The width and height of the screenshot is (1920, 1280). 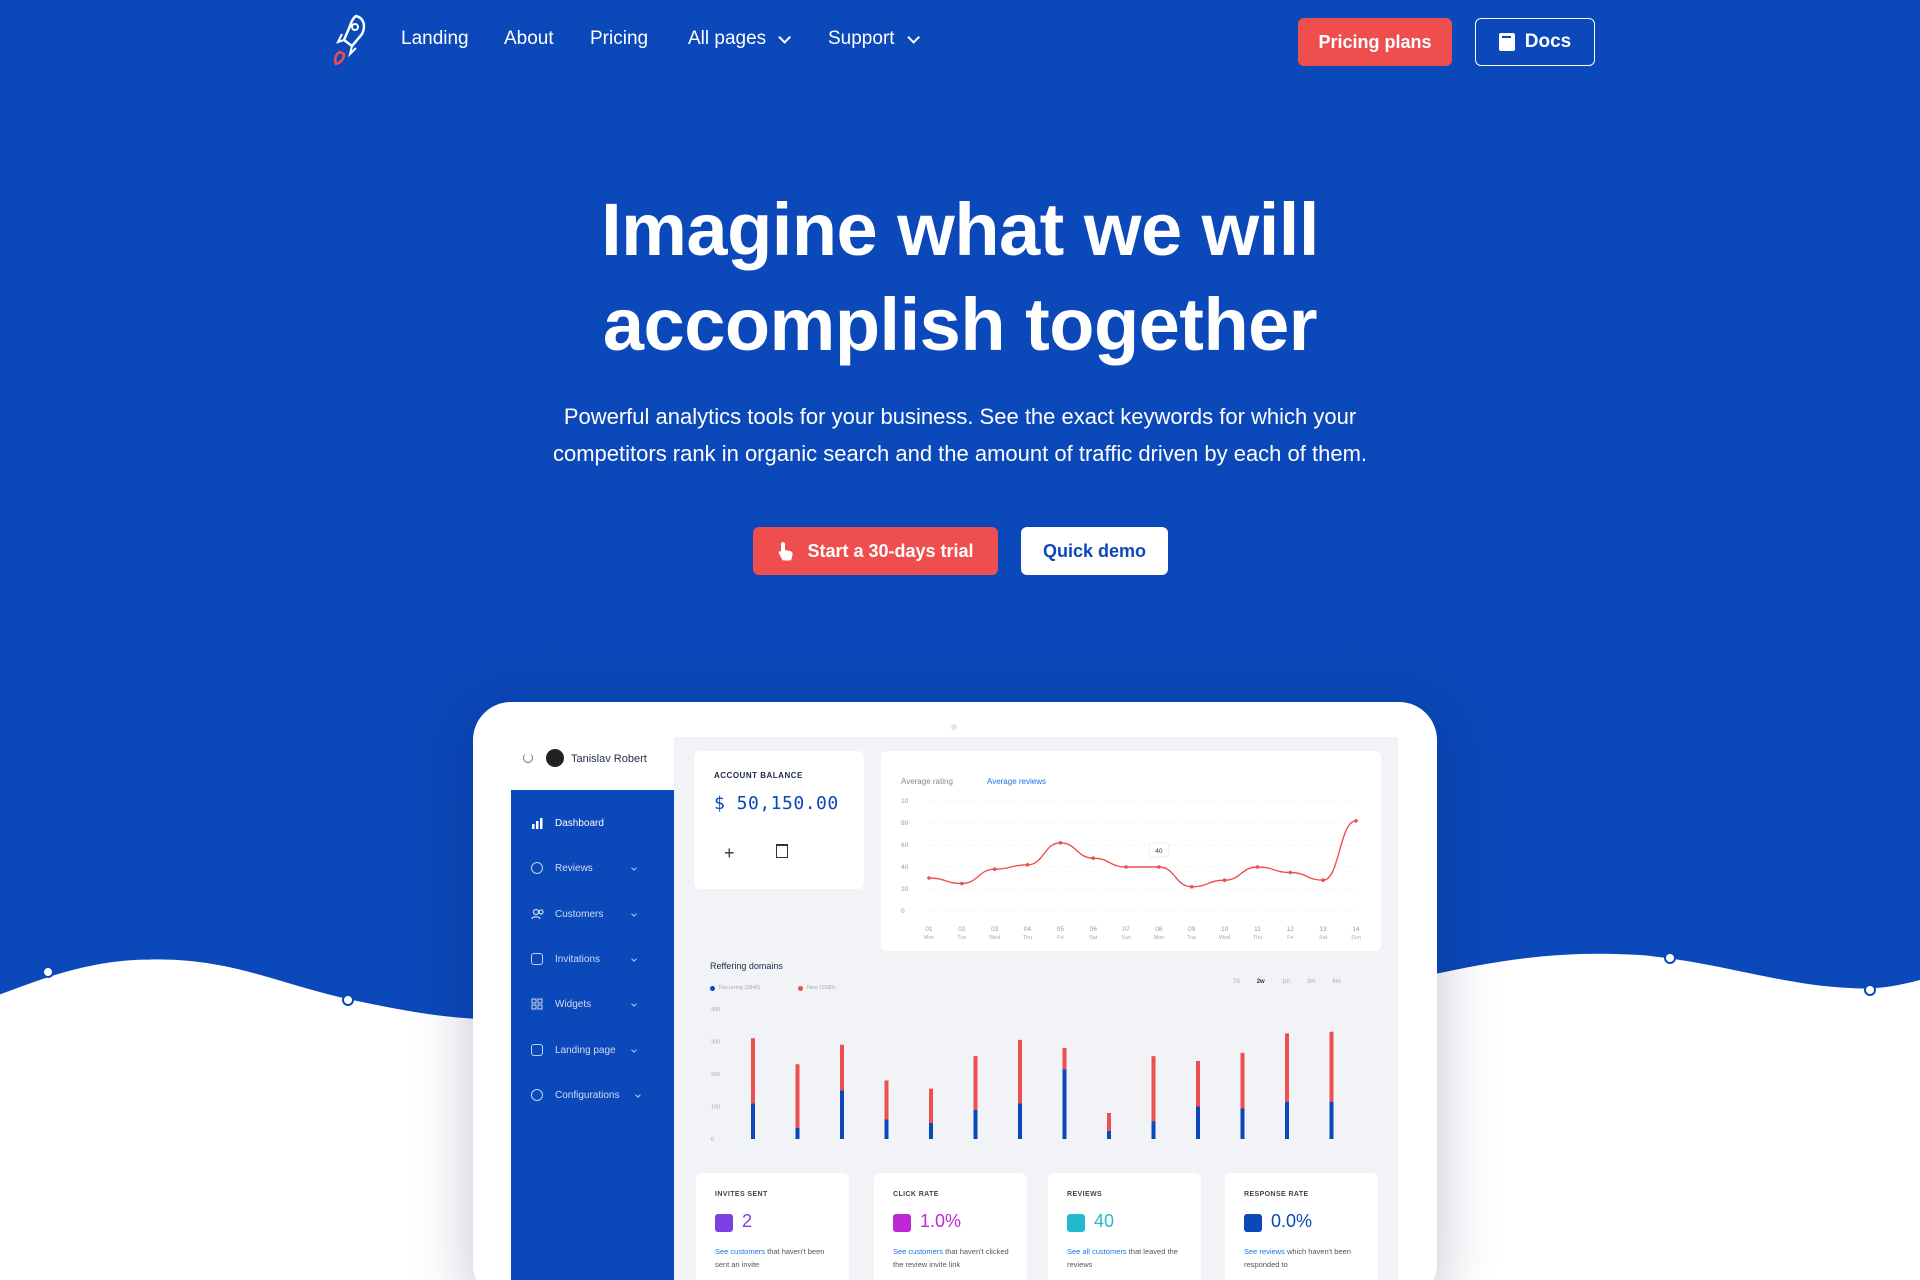 I want to click on user-header: Tanislav Robert, so click(x=592, y=763).